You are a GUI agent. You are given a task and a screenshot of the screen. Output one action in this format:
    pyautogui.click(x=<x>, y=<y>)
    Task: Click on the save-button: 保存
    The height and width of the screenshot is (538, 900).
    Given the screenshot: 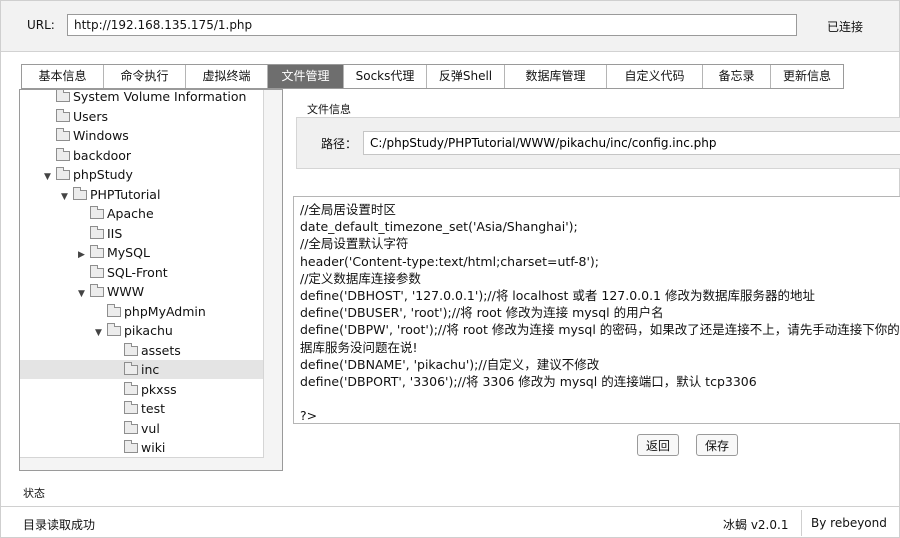 What is the action you would take?
    pyautogui.click(x=717, y=445)
    